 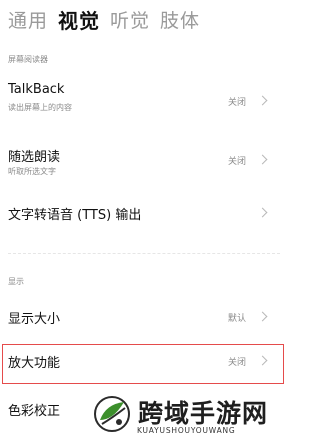 What do you see at coordinates (203, 413) in the screenshot?
I see `watermark-title: 跨域手游网` at bounding box center [203, 413].